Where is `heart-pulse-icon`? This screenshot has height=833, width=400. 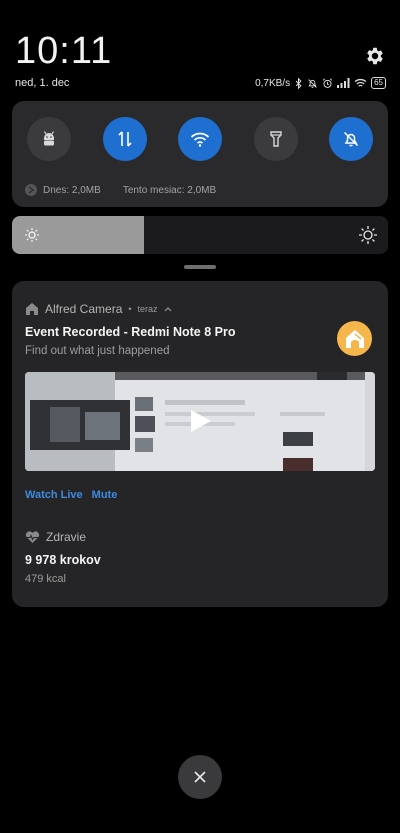 heart-pulse-icon is located at coordinates (32, 536).